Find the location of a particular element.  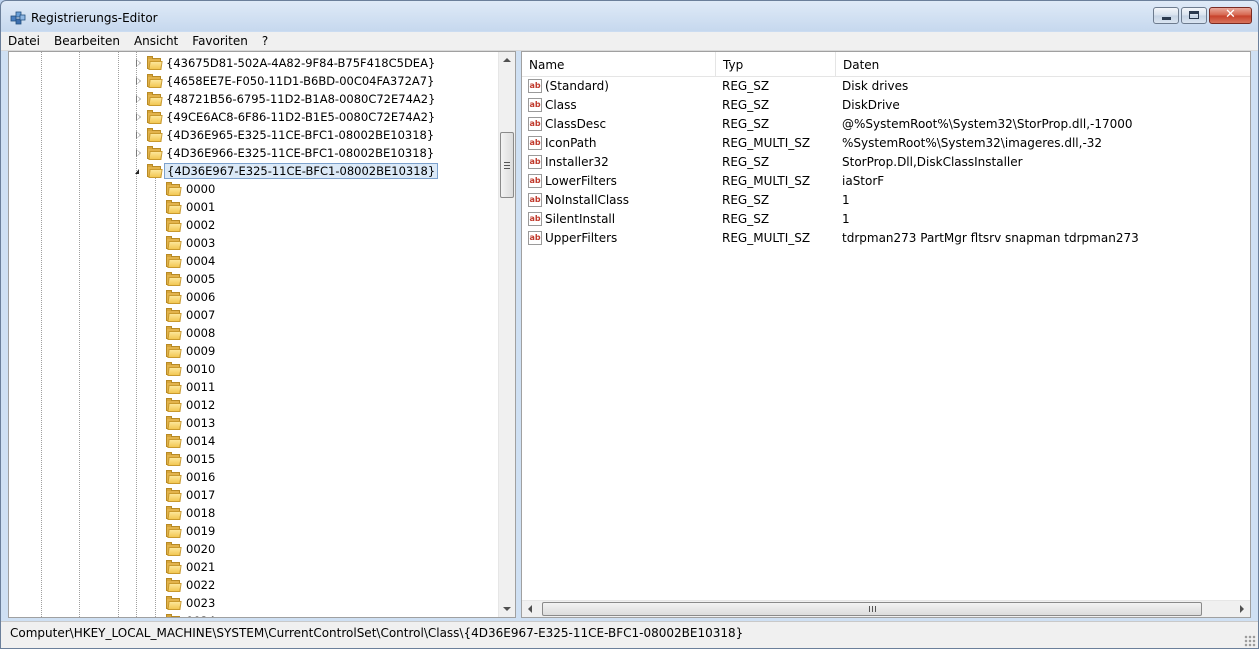

tree-subkey-label: 0021 is located at coordinates (201, 567).